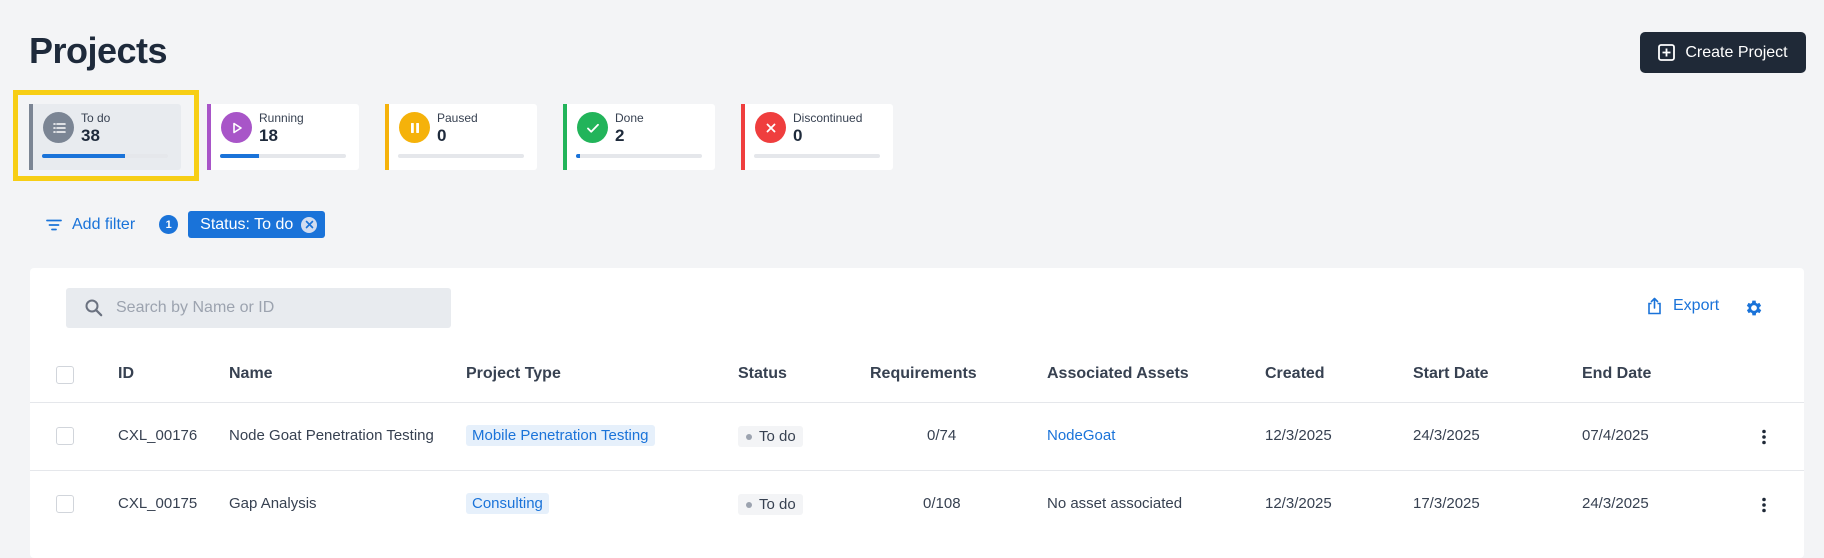 The width and height of the screenshot is (1824, 558). What do you see at coordinates (1696, 305) in the screenshot?
I see `export-label: Export` at bounding box center [1696, 305].